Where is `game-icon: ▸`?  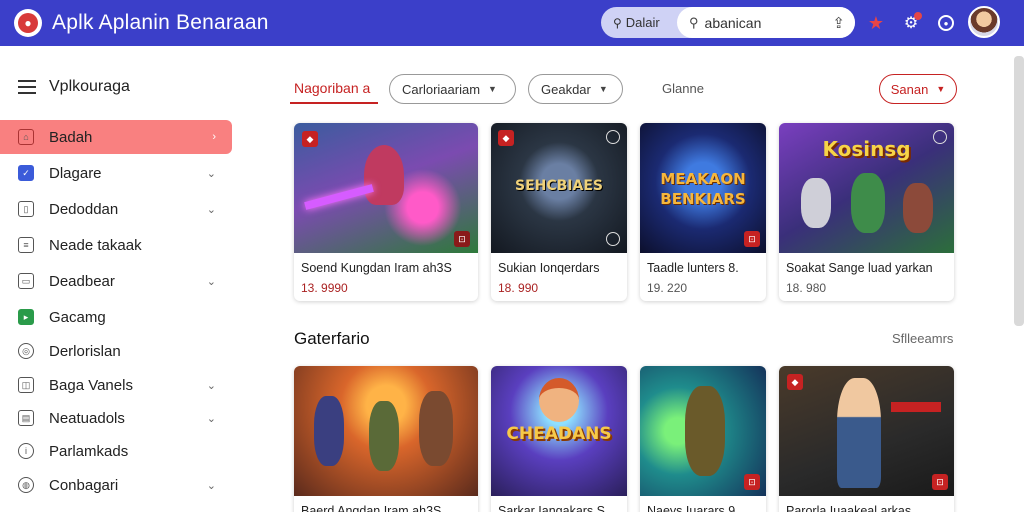
game-icon: ▸ is located at coordinates (26, 317).